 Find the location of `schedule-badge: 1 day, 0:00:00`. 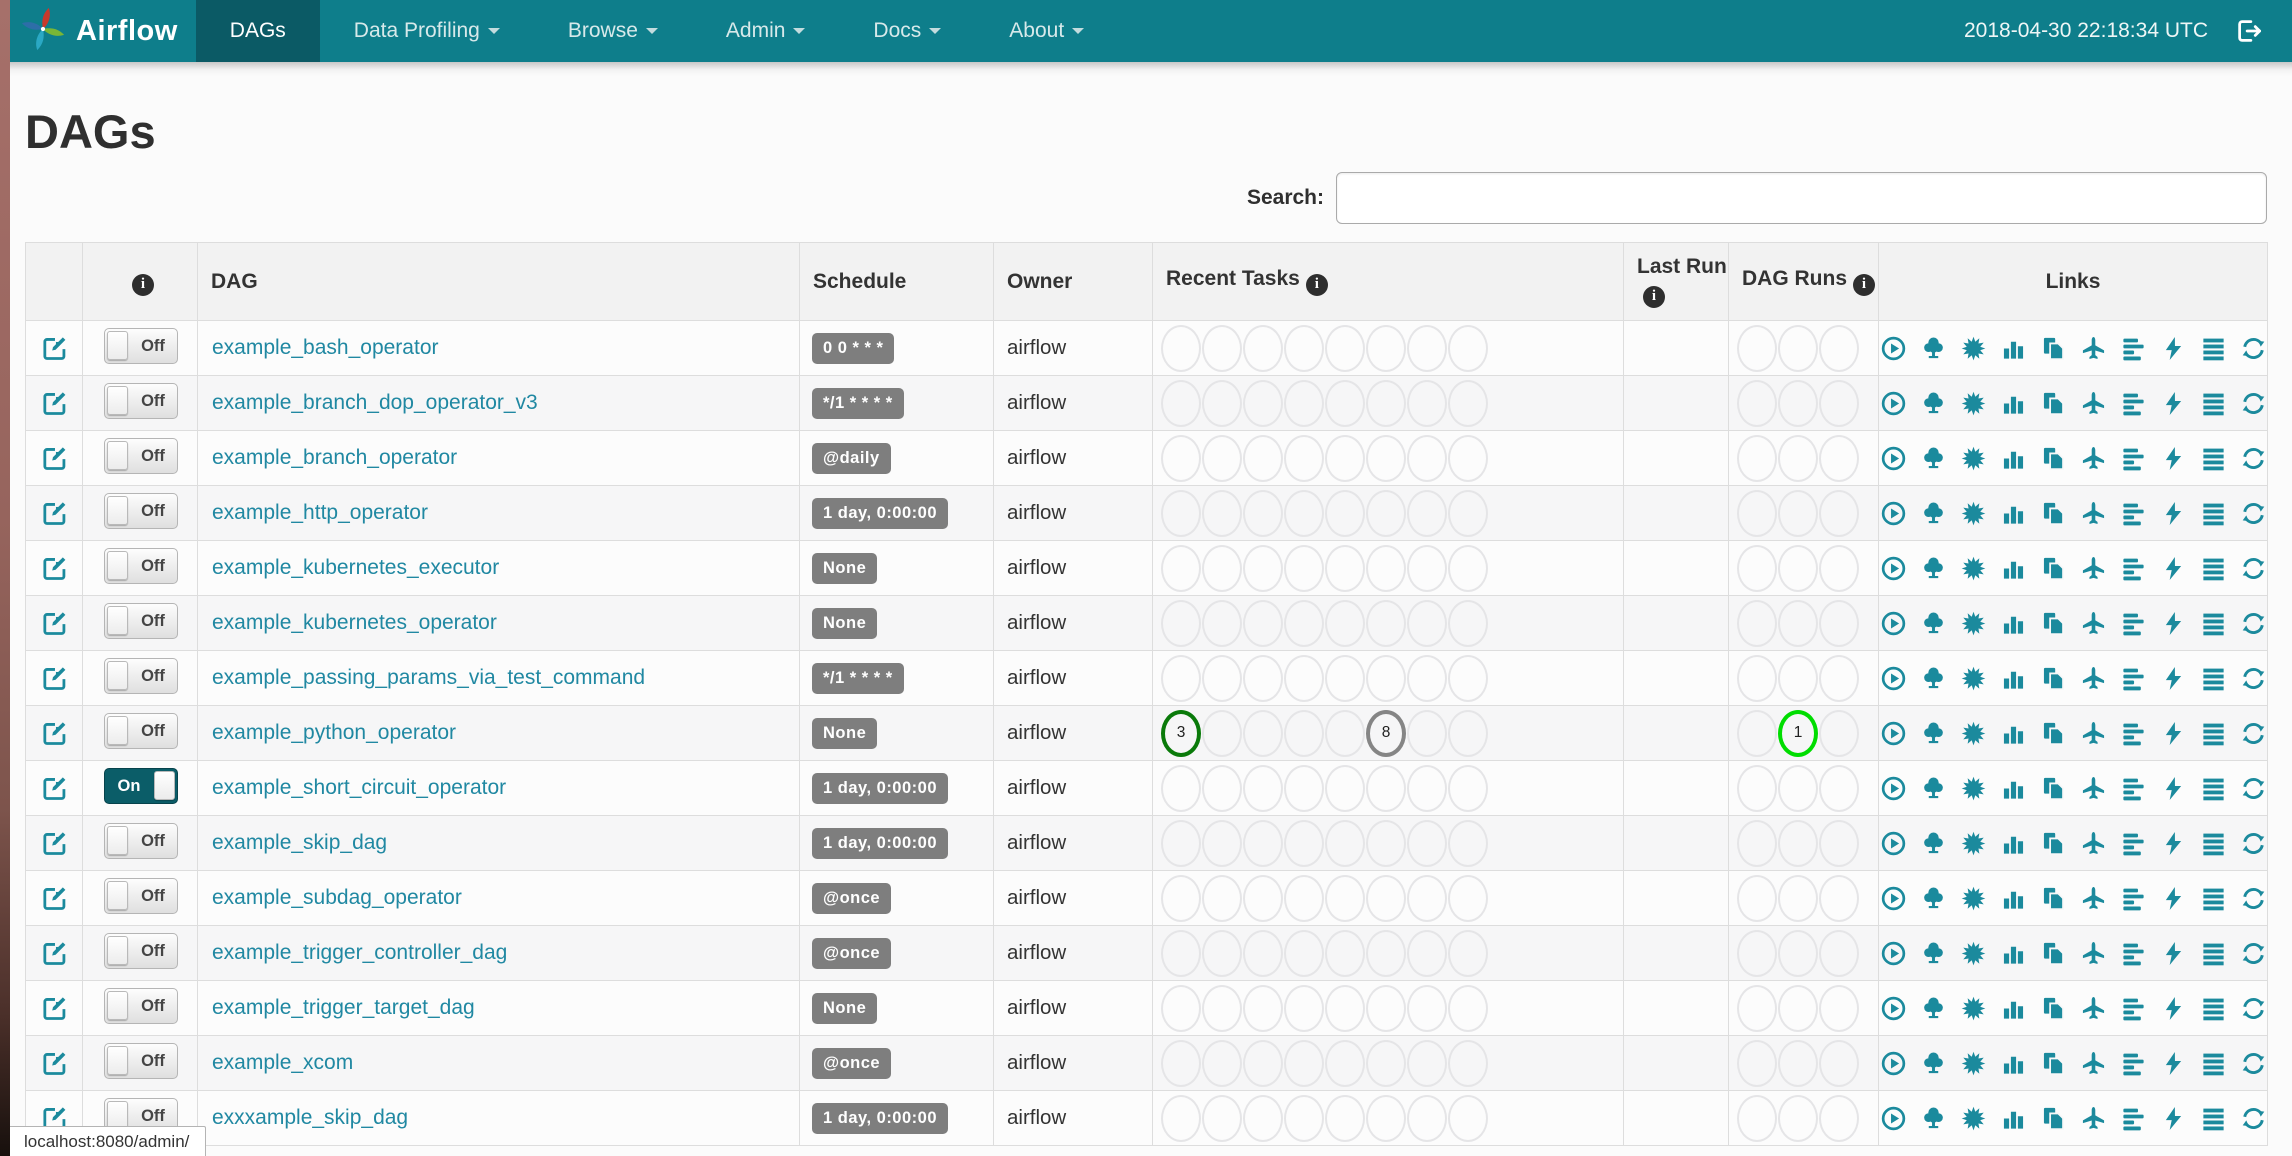

schedule-badge: 1 day, 0:00:00 is located at coordinates (880, 513).